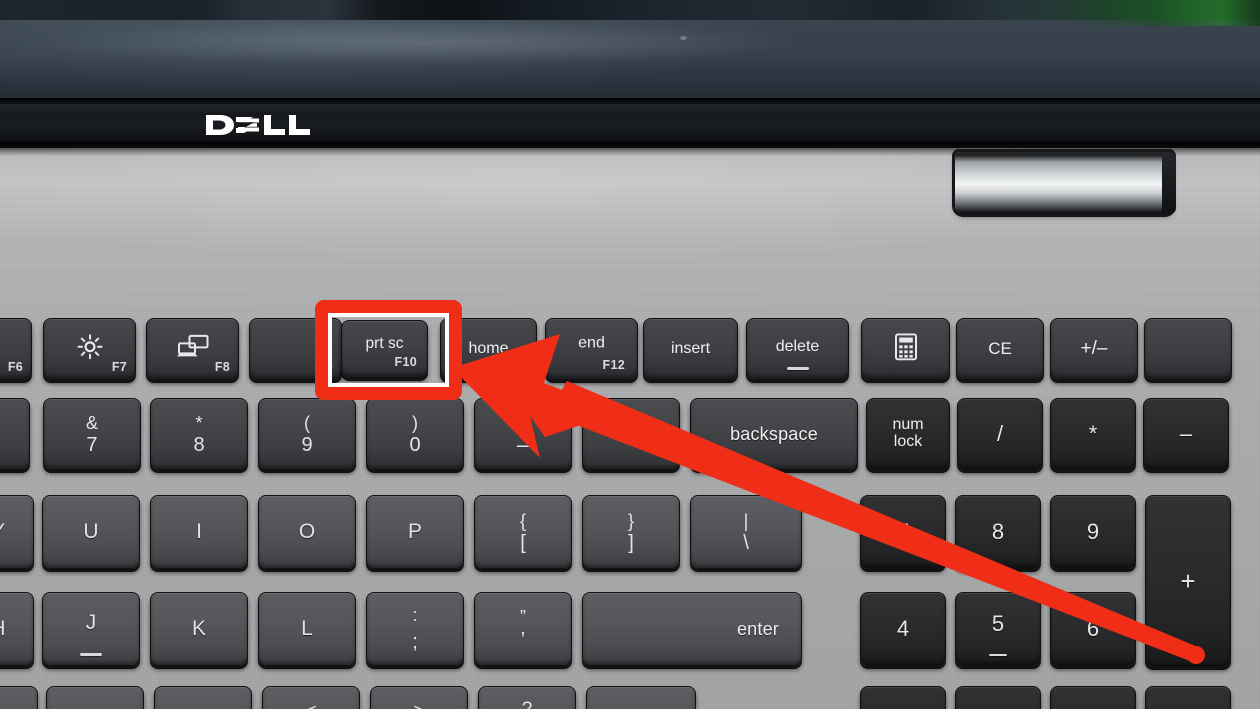 The width and height of the screenshot is (1260, 709). Describe the element at coordinates (1065, 183) in the screenshot. I see `laptop-hinge` at that location.